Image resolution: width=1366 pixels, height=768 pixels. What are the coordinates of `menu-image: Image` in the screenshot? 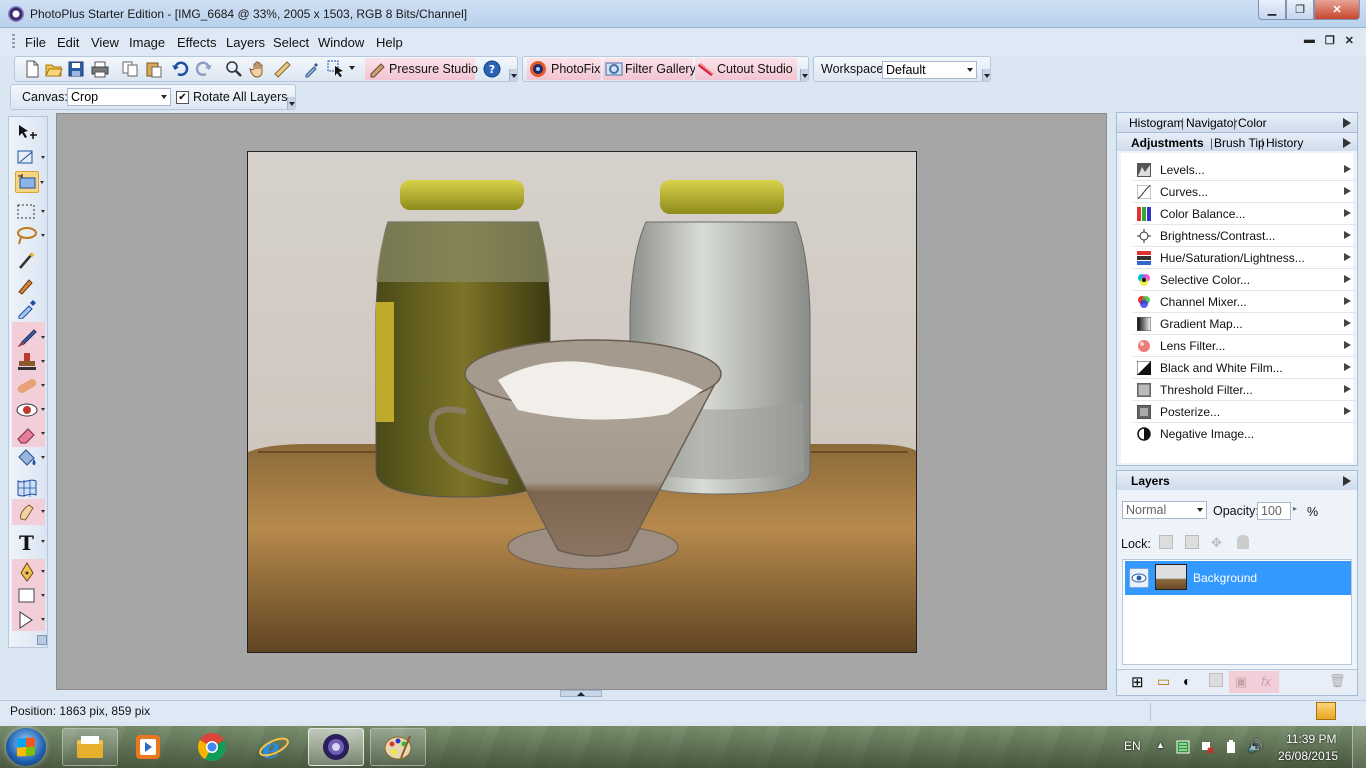 It's located at (147, 42).